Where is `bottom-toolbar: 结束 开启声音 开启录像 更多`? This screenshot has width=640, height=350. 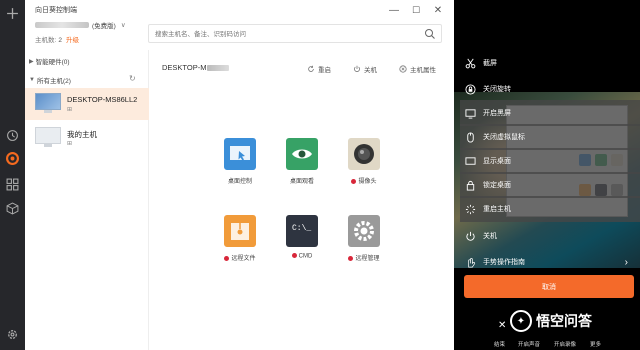
bottom-toolbar: 结束 开启声音 开启录像 更多 is located at coordinates (547, 340).